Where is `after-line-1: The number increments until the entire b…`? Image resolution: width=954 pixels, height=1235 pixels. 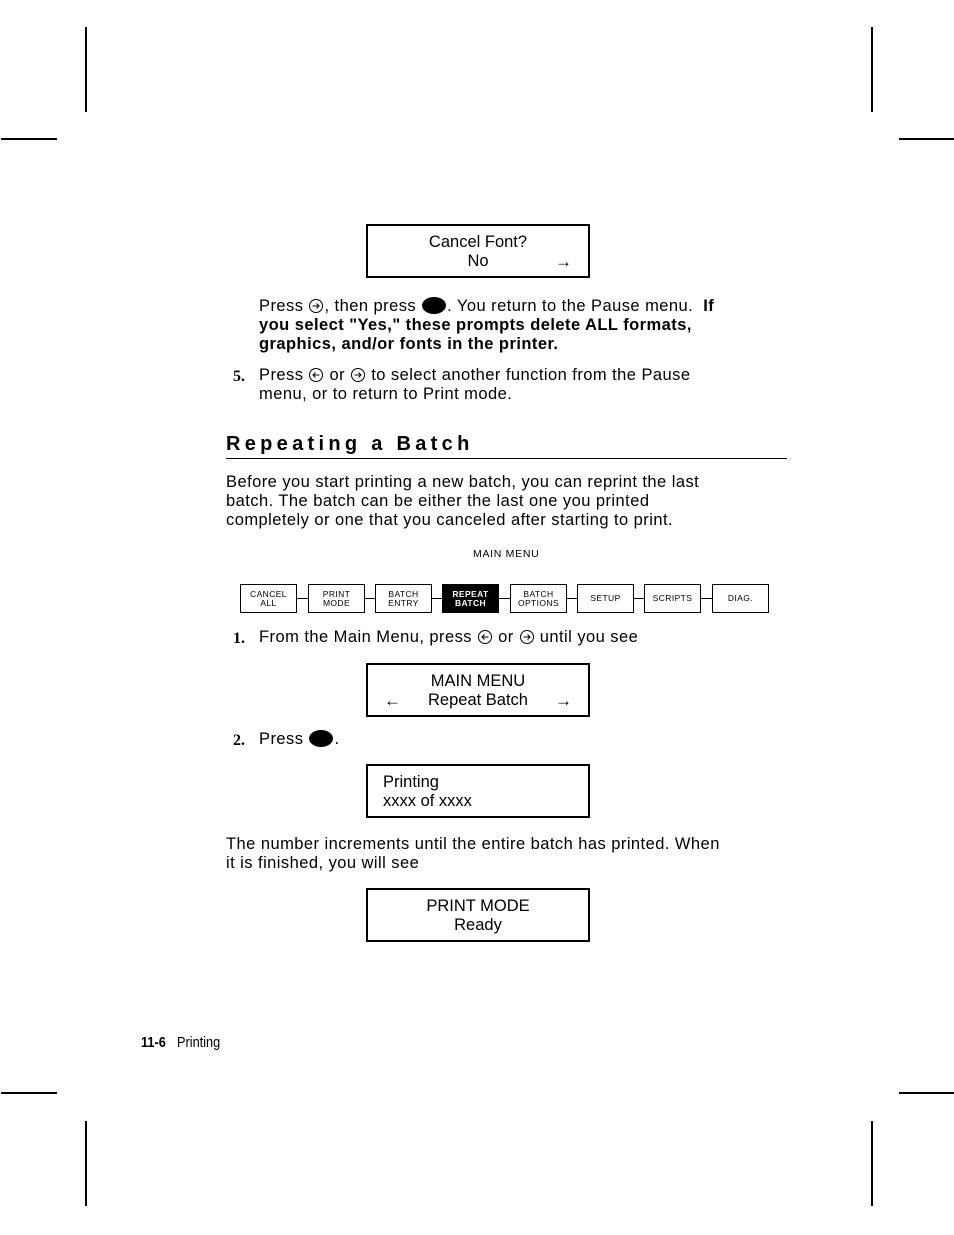 after-line-1: The number increments until the entire b… is located at coordinates (473, 844).